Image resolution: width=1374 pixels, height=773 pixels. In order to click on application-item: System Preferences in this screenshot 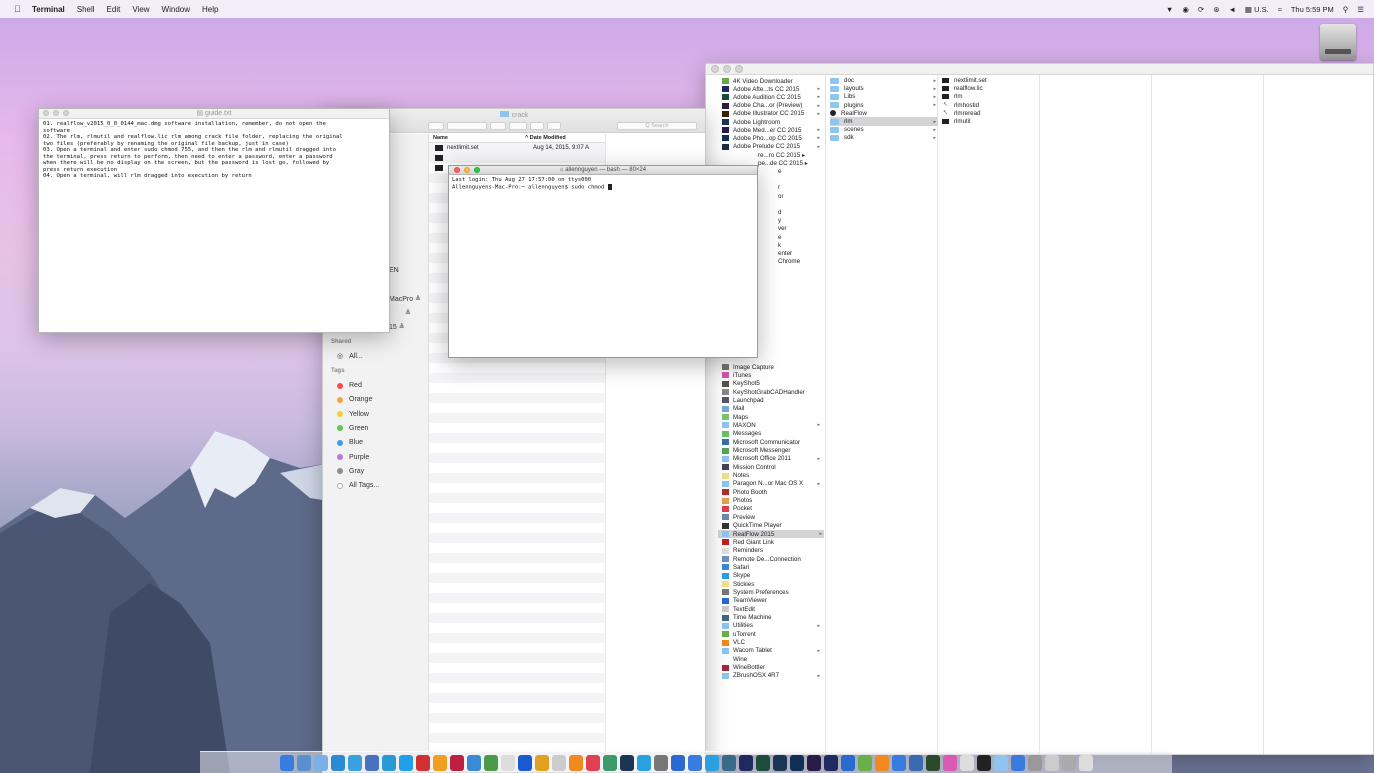, I will do `click(772, 592)`.